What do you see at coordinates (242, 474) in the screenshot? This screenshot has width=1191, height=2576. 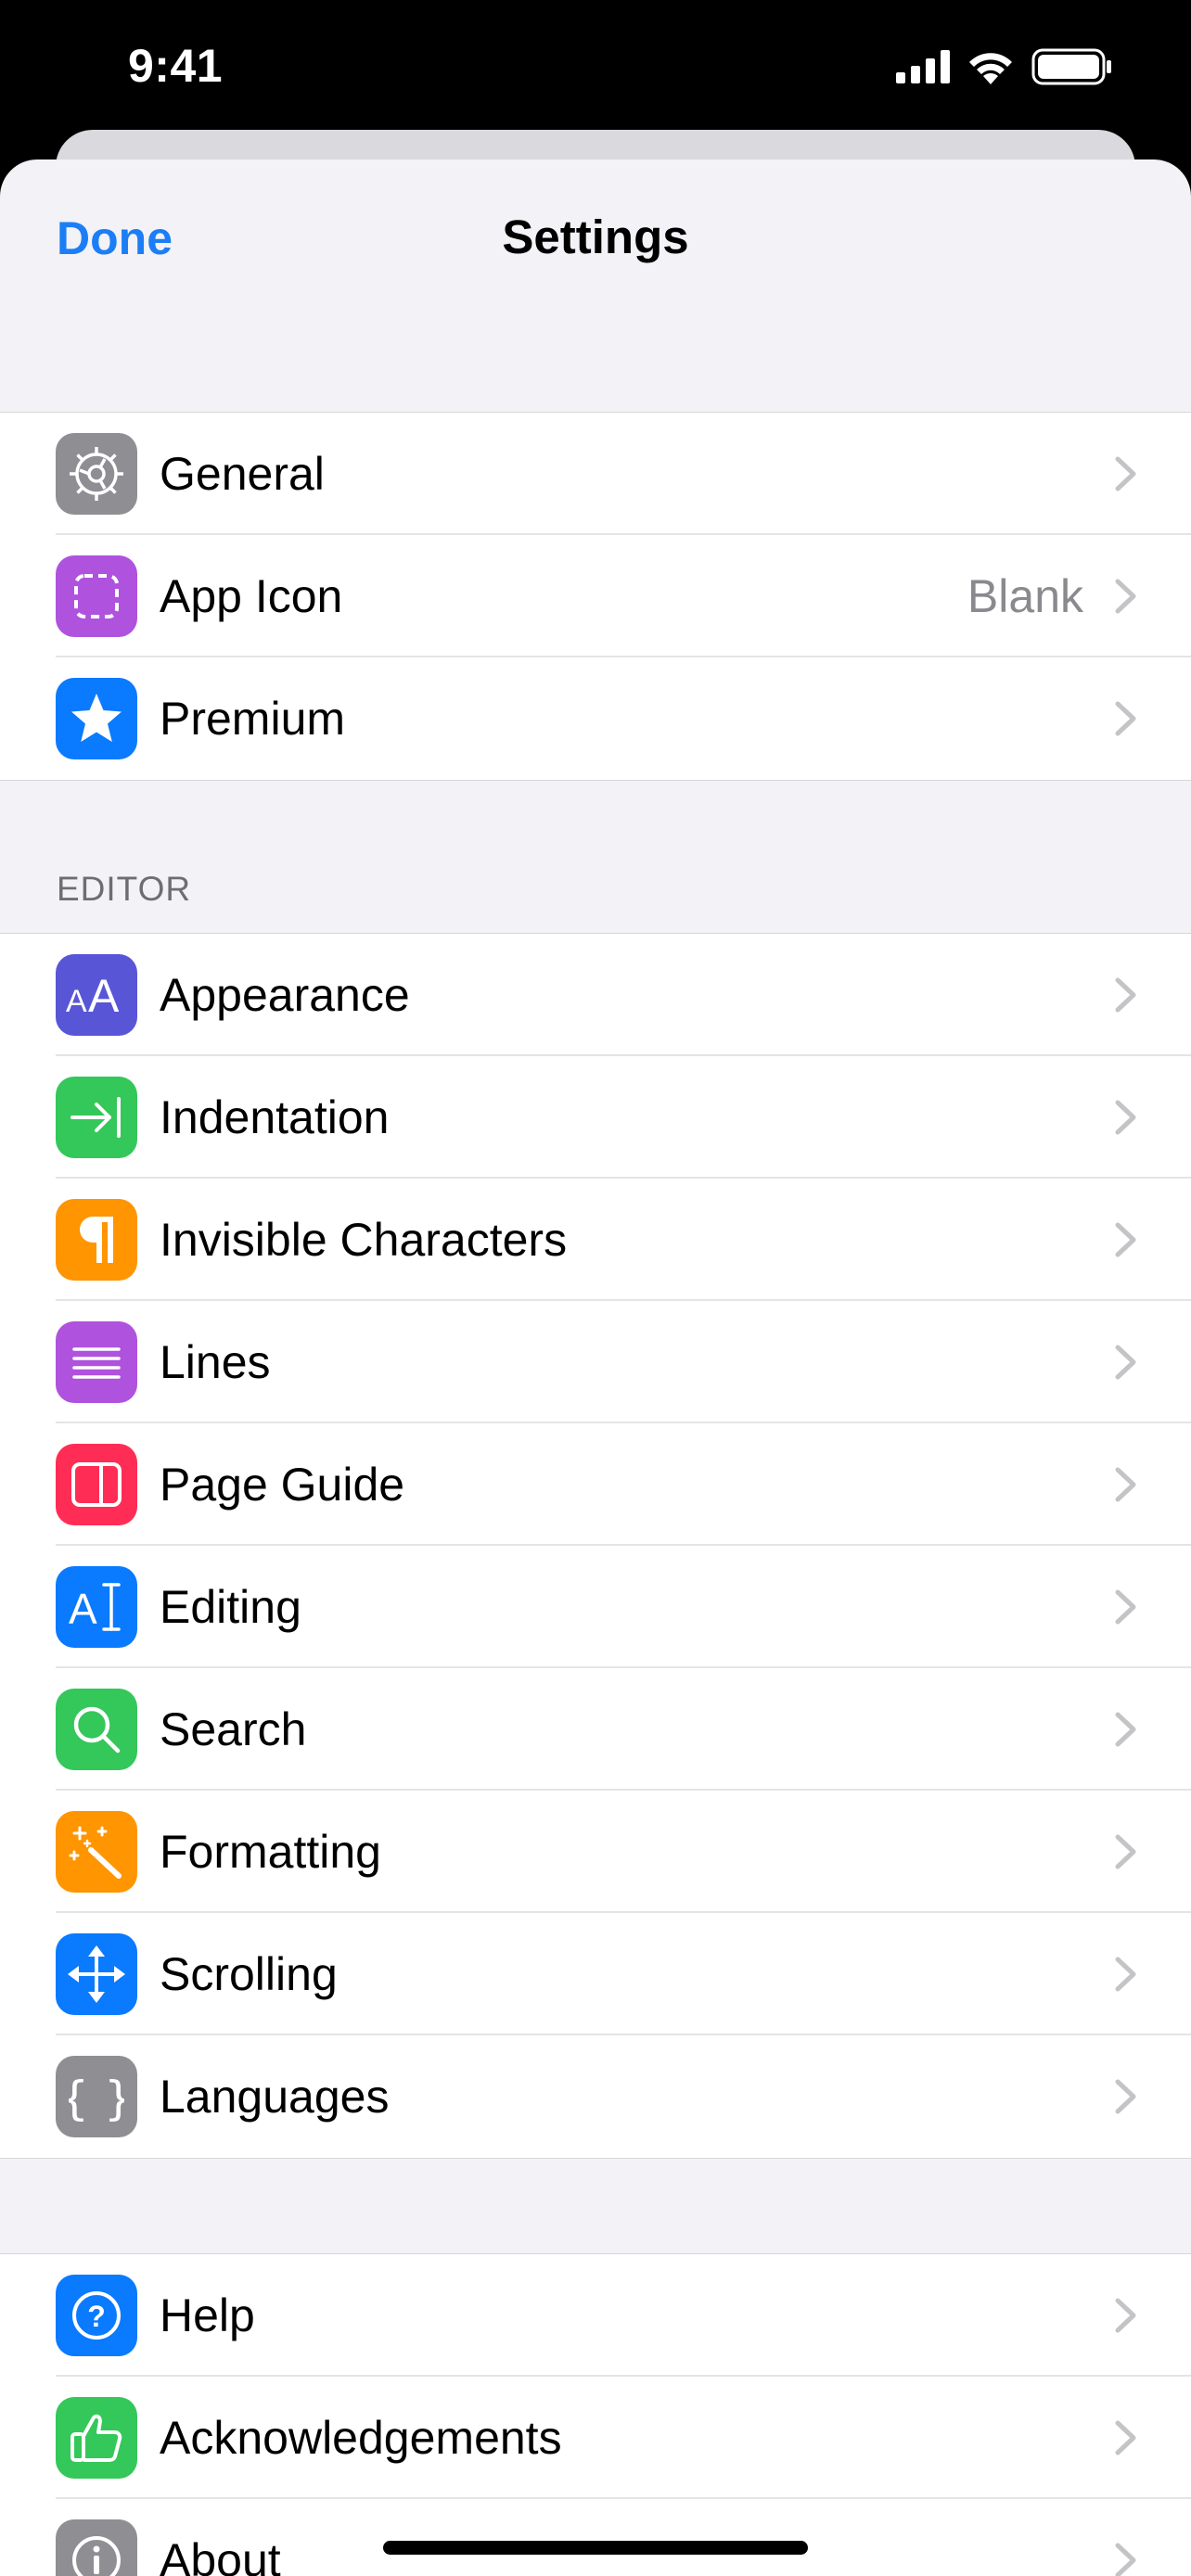 I see `settings-row-label: General` at bounding box center [242, 474].